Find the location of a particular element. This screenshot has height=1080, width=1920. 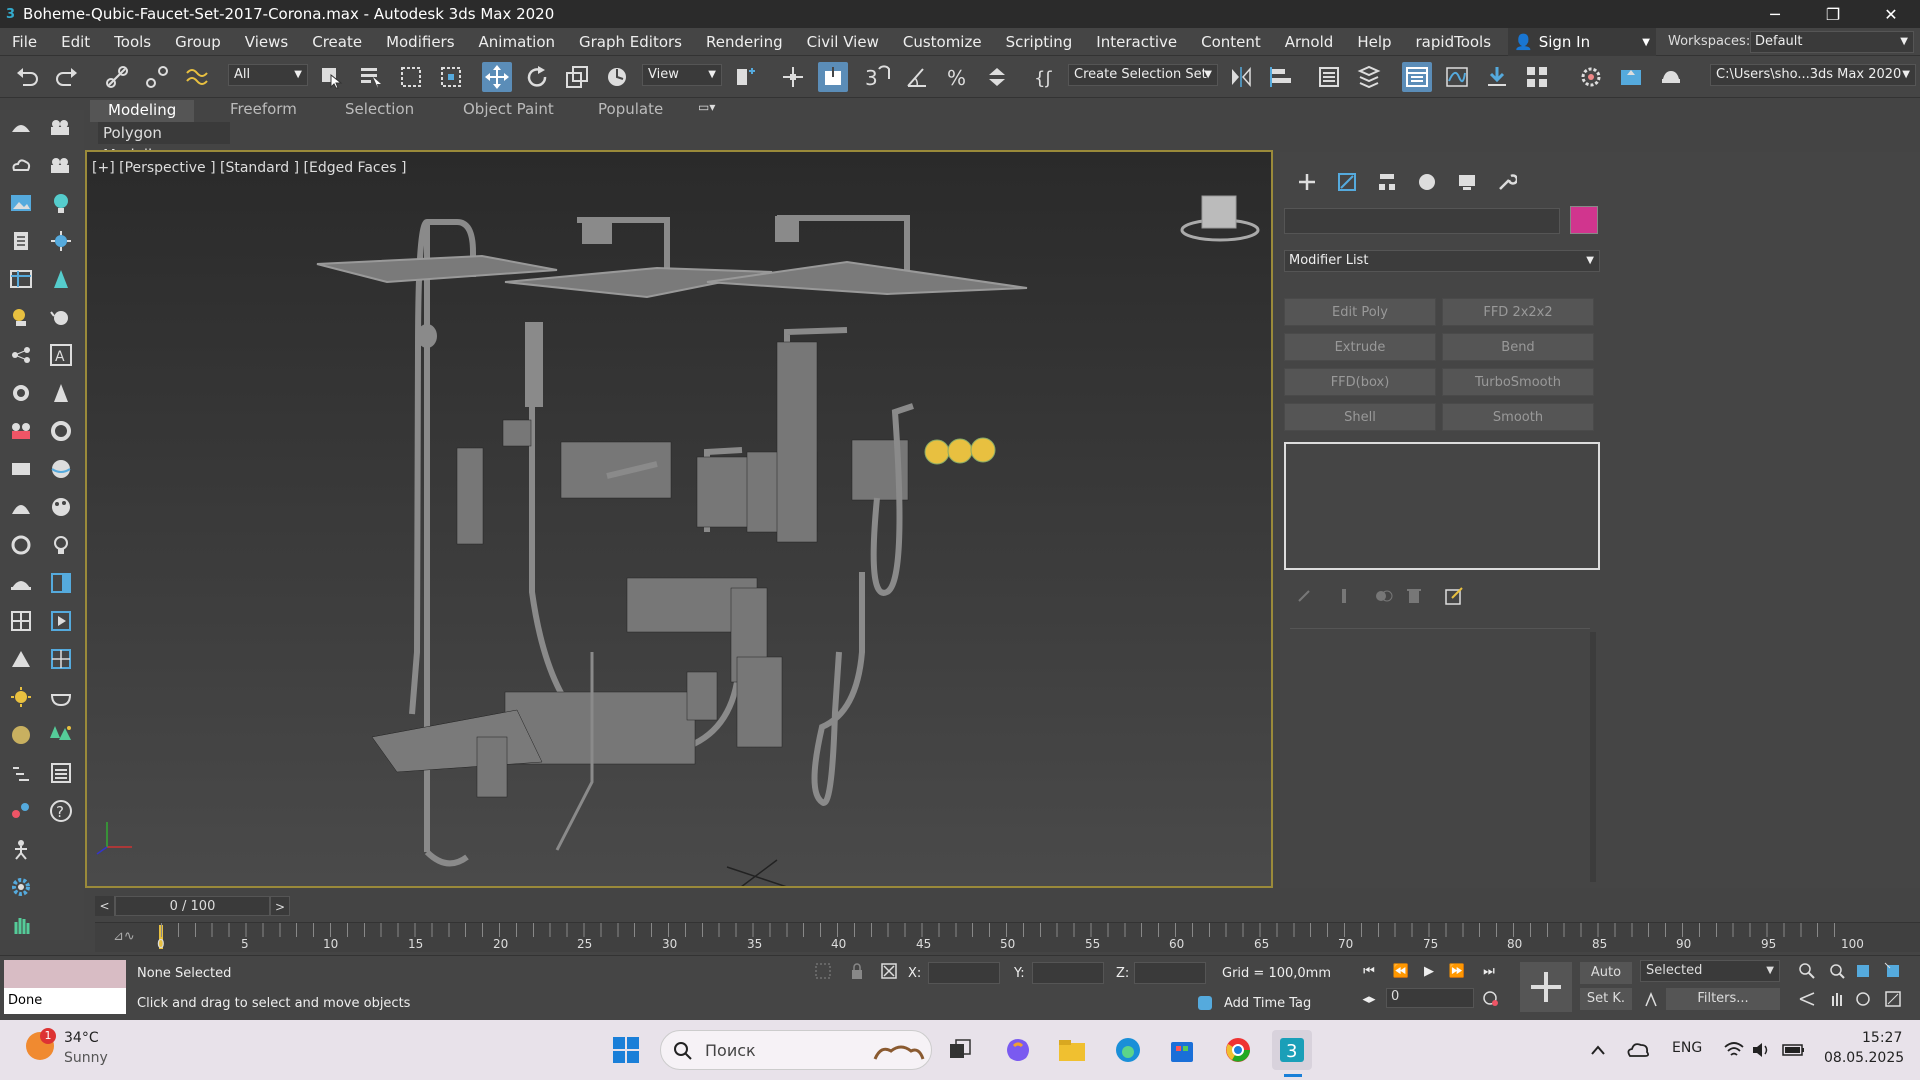

microsoft-store-icon is located at coordinates (1182, 1050).